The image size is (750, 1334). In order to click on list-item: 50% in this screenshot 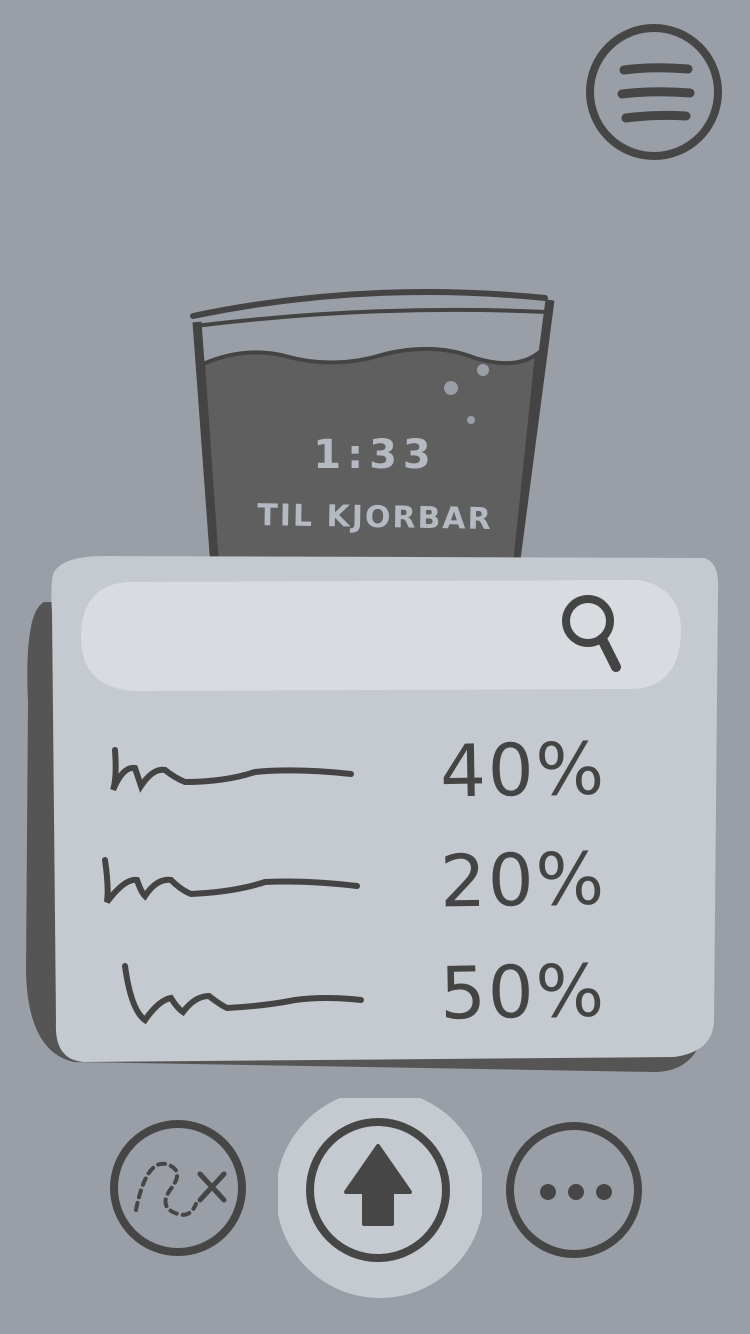, I will do `click(375, 994)`.